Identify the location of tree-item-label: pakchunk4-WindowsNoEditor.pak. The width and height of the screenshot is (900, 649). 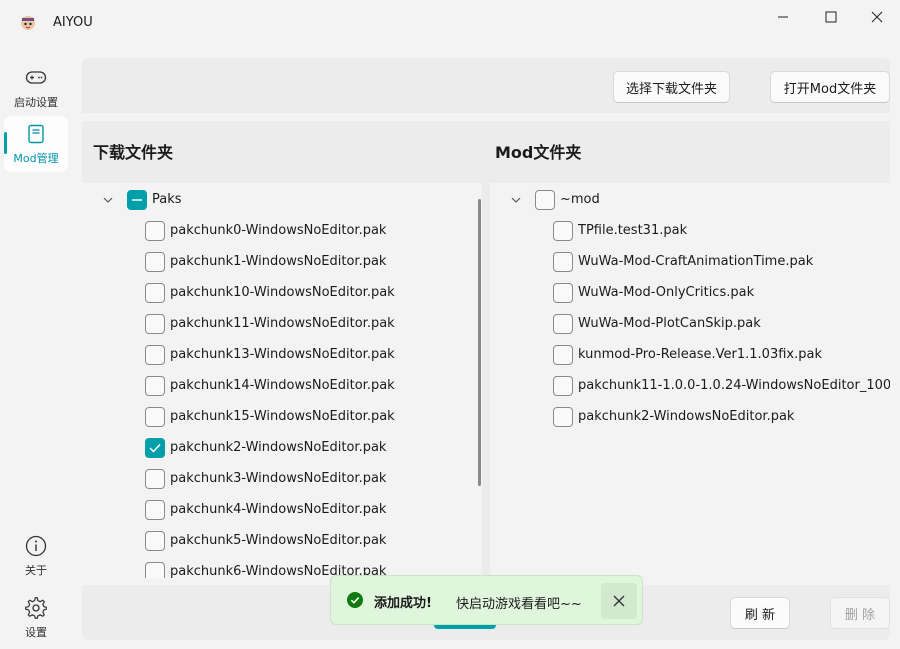
(278, 509).